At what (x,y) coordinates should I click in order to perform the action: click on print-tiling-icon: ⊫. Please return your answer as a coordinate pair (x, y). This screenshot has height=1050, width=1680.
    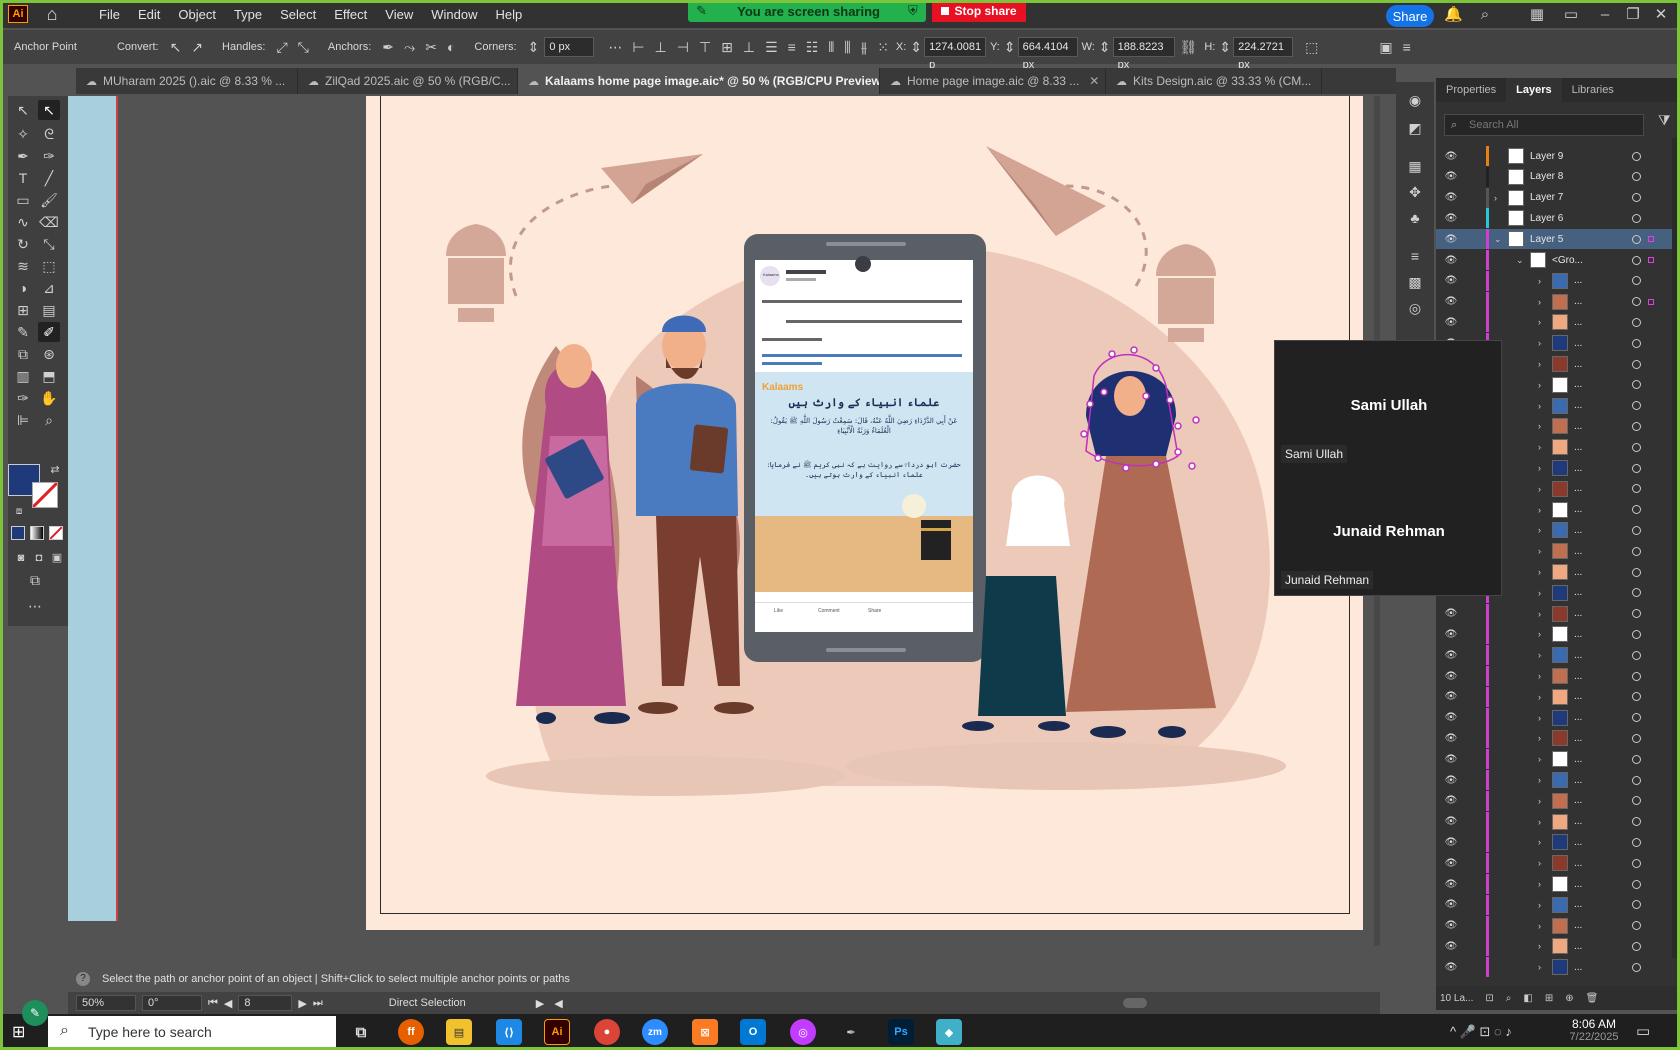
    Looking at the image, I should click on (23, 420).